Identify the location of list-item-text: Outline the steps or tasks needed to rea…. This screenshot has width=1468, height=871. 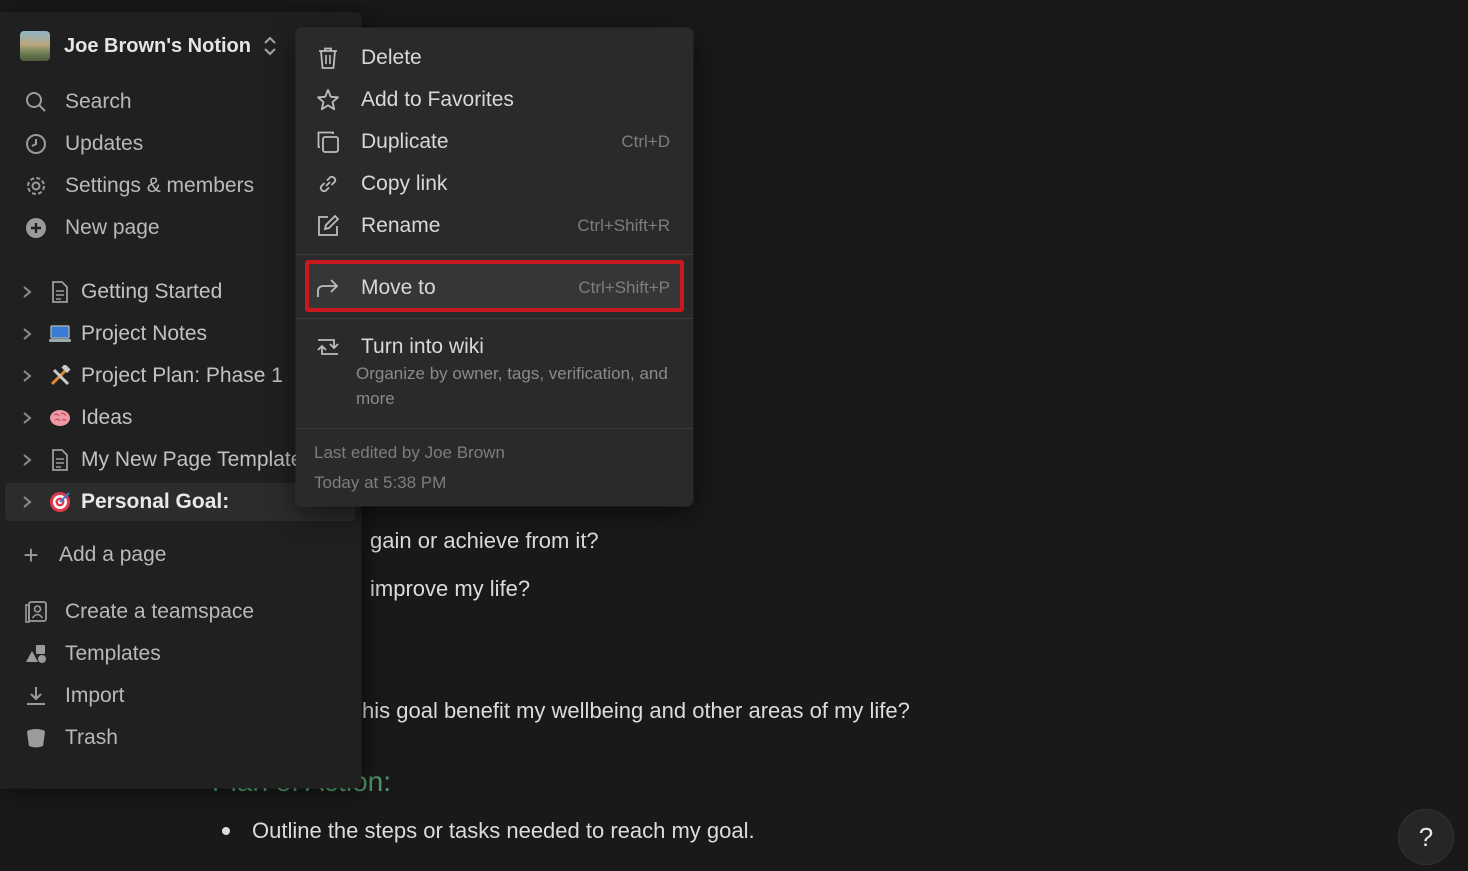
(503, 830).